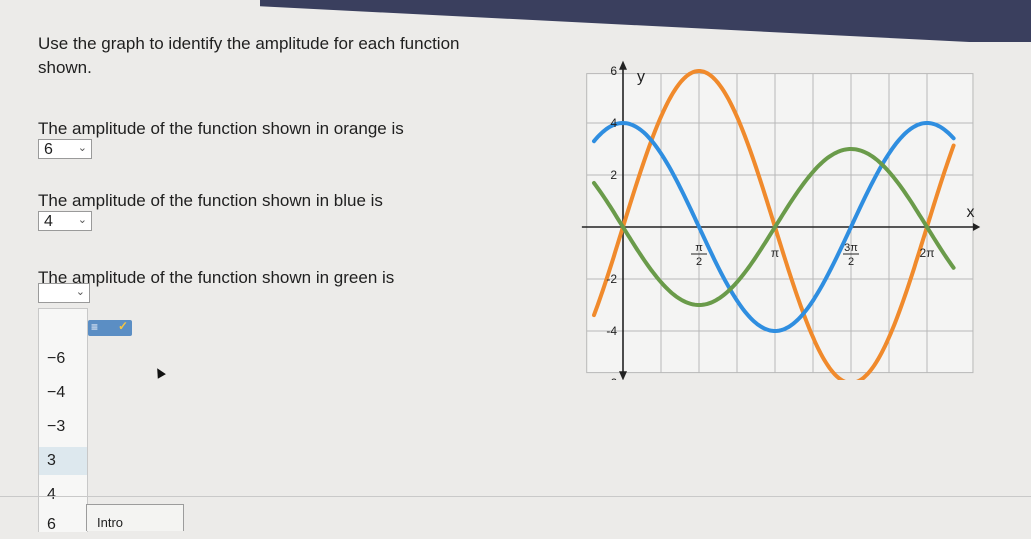  What do you see at coordinates (613, 123) in the screenshot?
I see `y-tick-label: 4` at bounding box center [613, 123].